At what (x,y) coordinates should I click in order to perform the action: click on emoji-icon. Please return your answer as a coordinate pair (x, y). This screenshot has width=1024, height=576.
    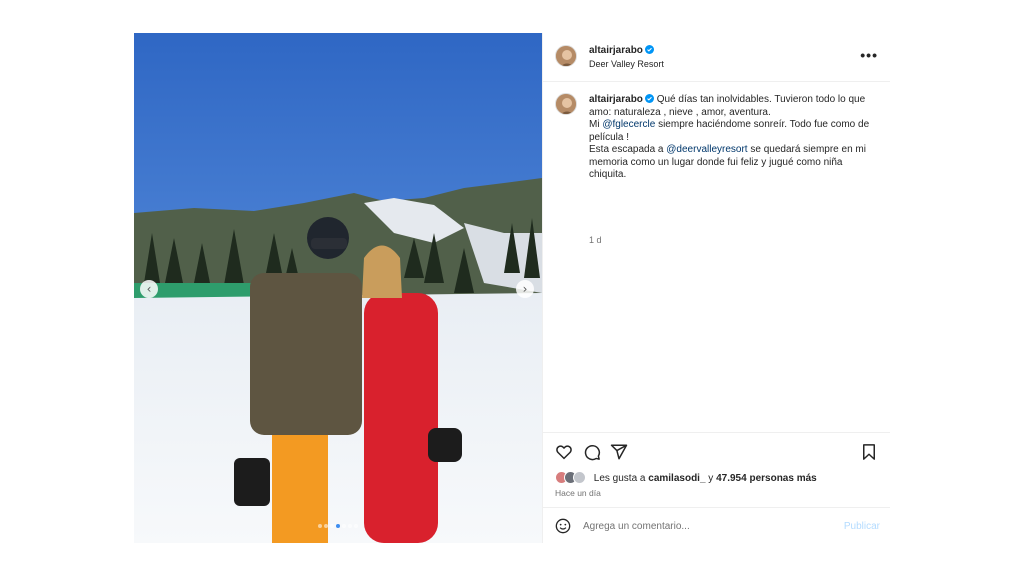
    Looking at the image, I should click on (563, 526).